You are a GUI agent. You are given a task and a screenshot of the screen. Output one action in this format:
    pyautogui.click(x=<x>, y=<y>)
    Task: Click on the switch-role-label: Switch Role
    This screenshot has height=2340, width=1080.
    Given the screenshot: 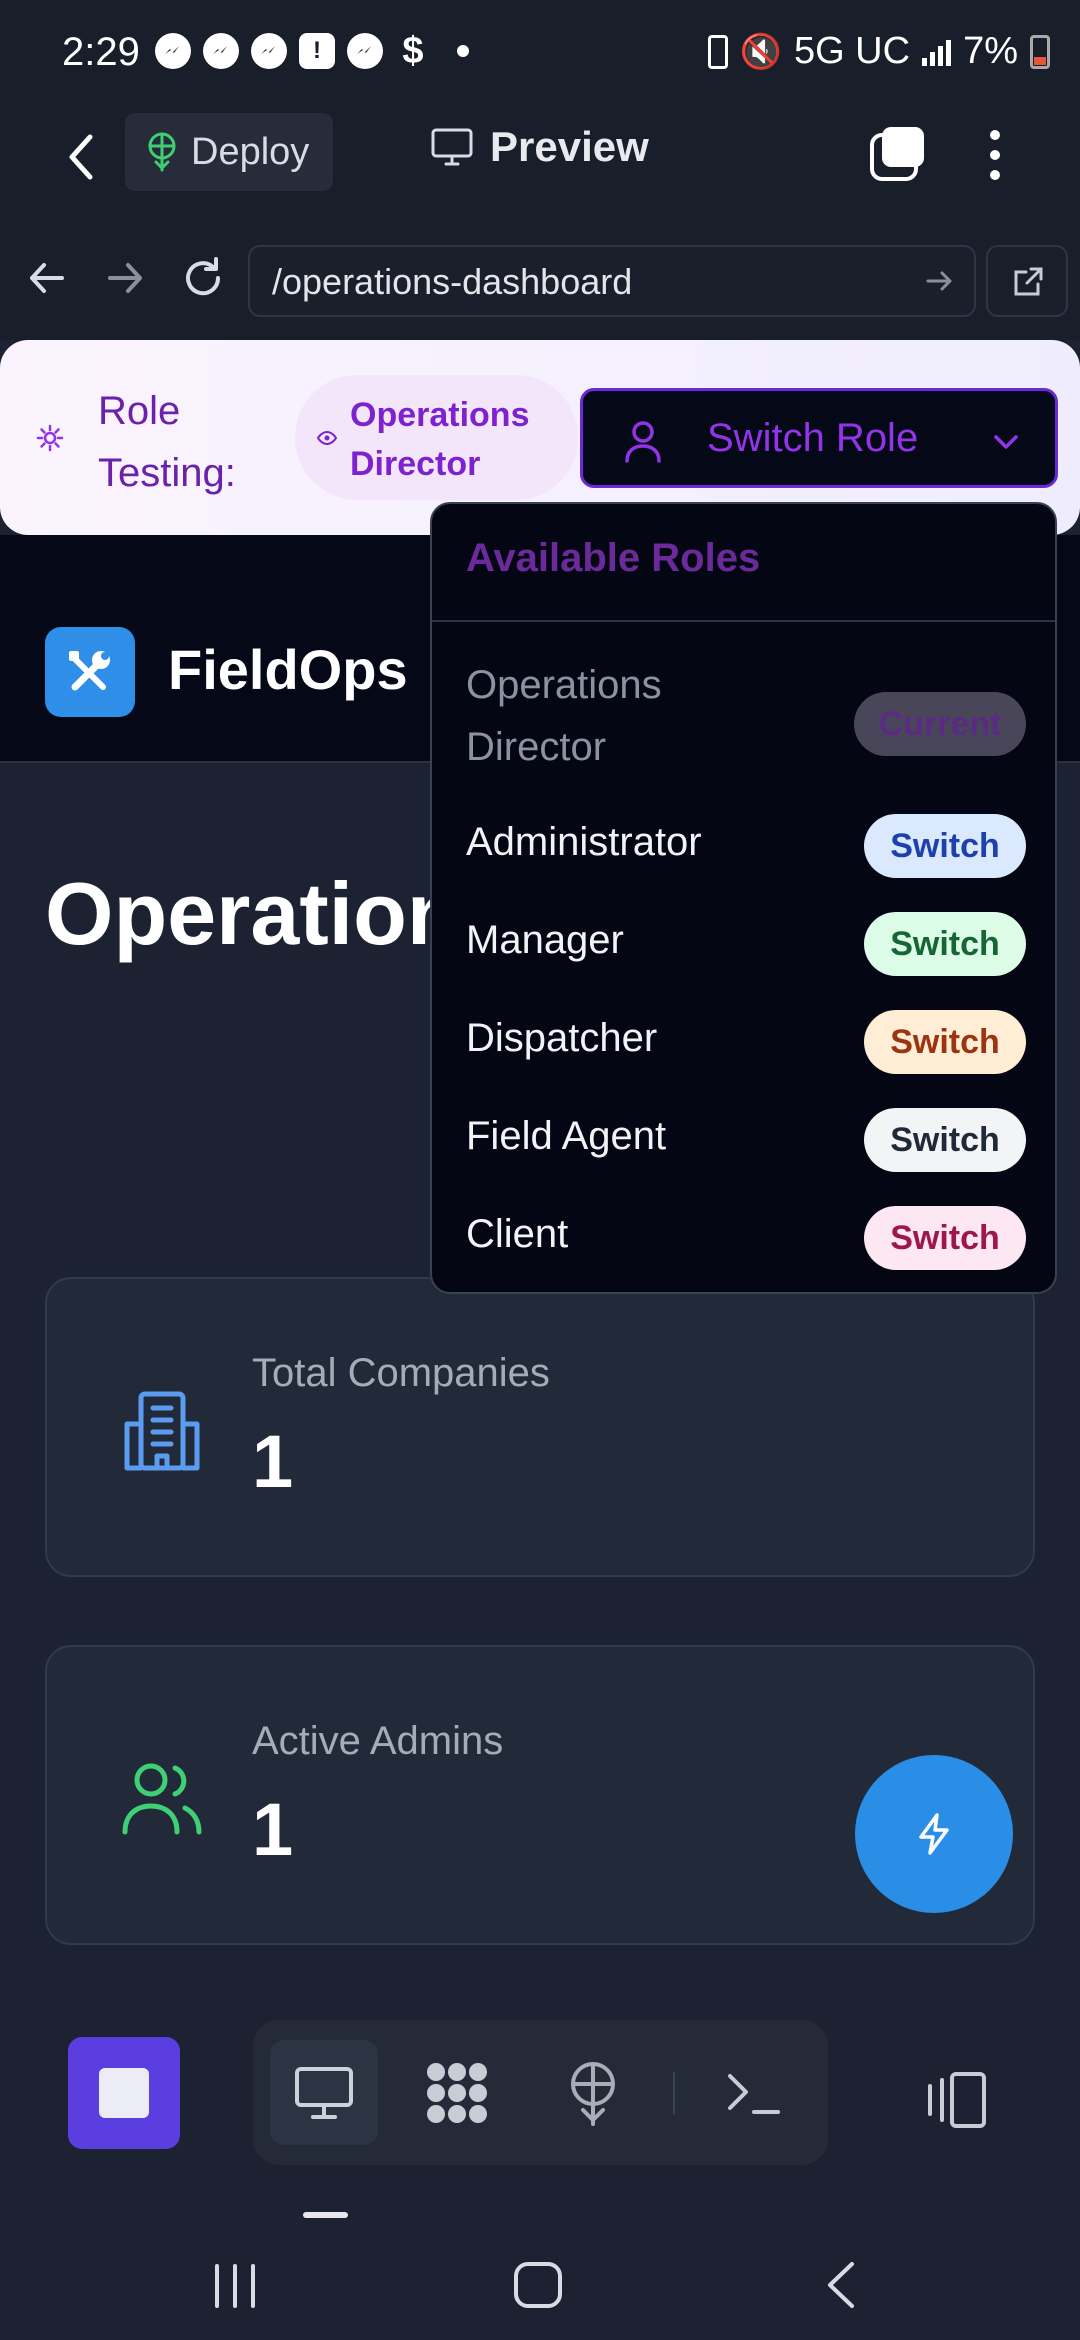 What is the action you would take?
    pyautogui.click(x=813, y=438)
    